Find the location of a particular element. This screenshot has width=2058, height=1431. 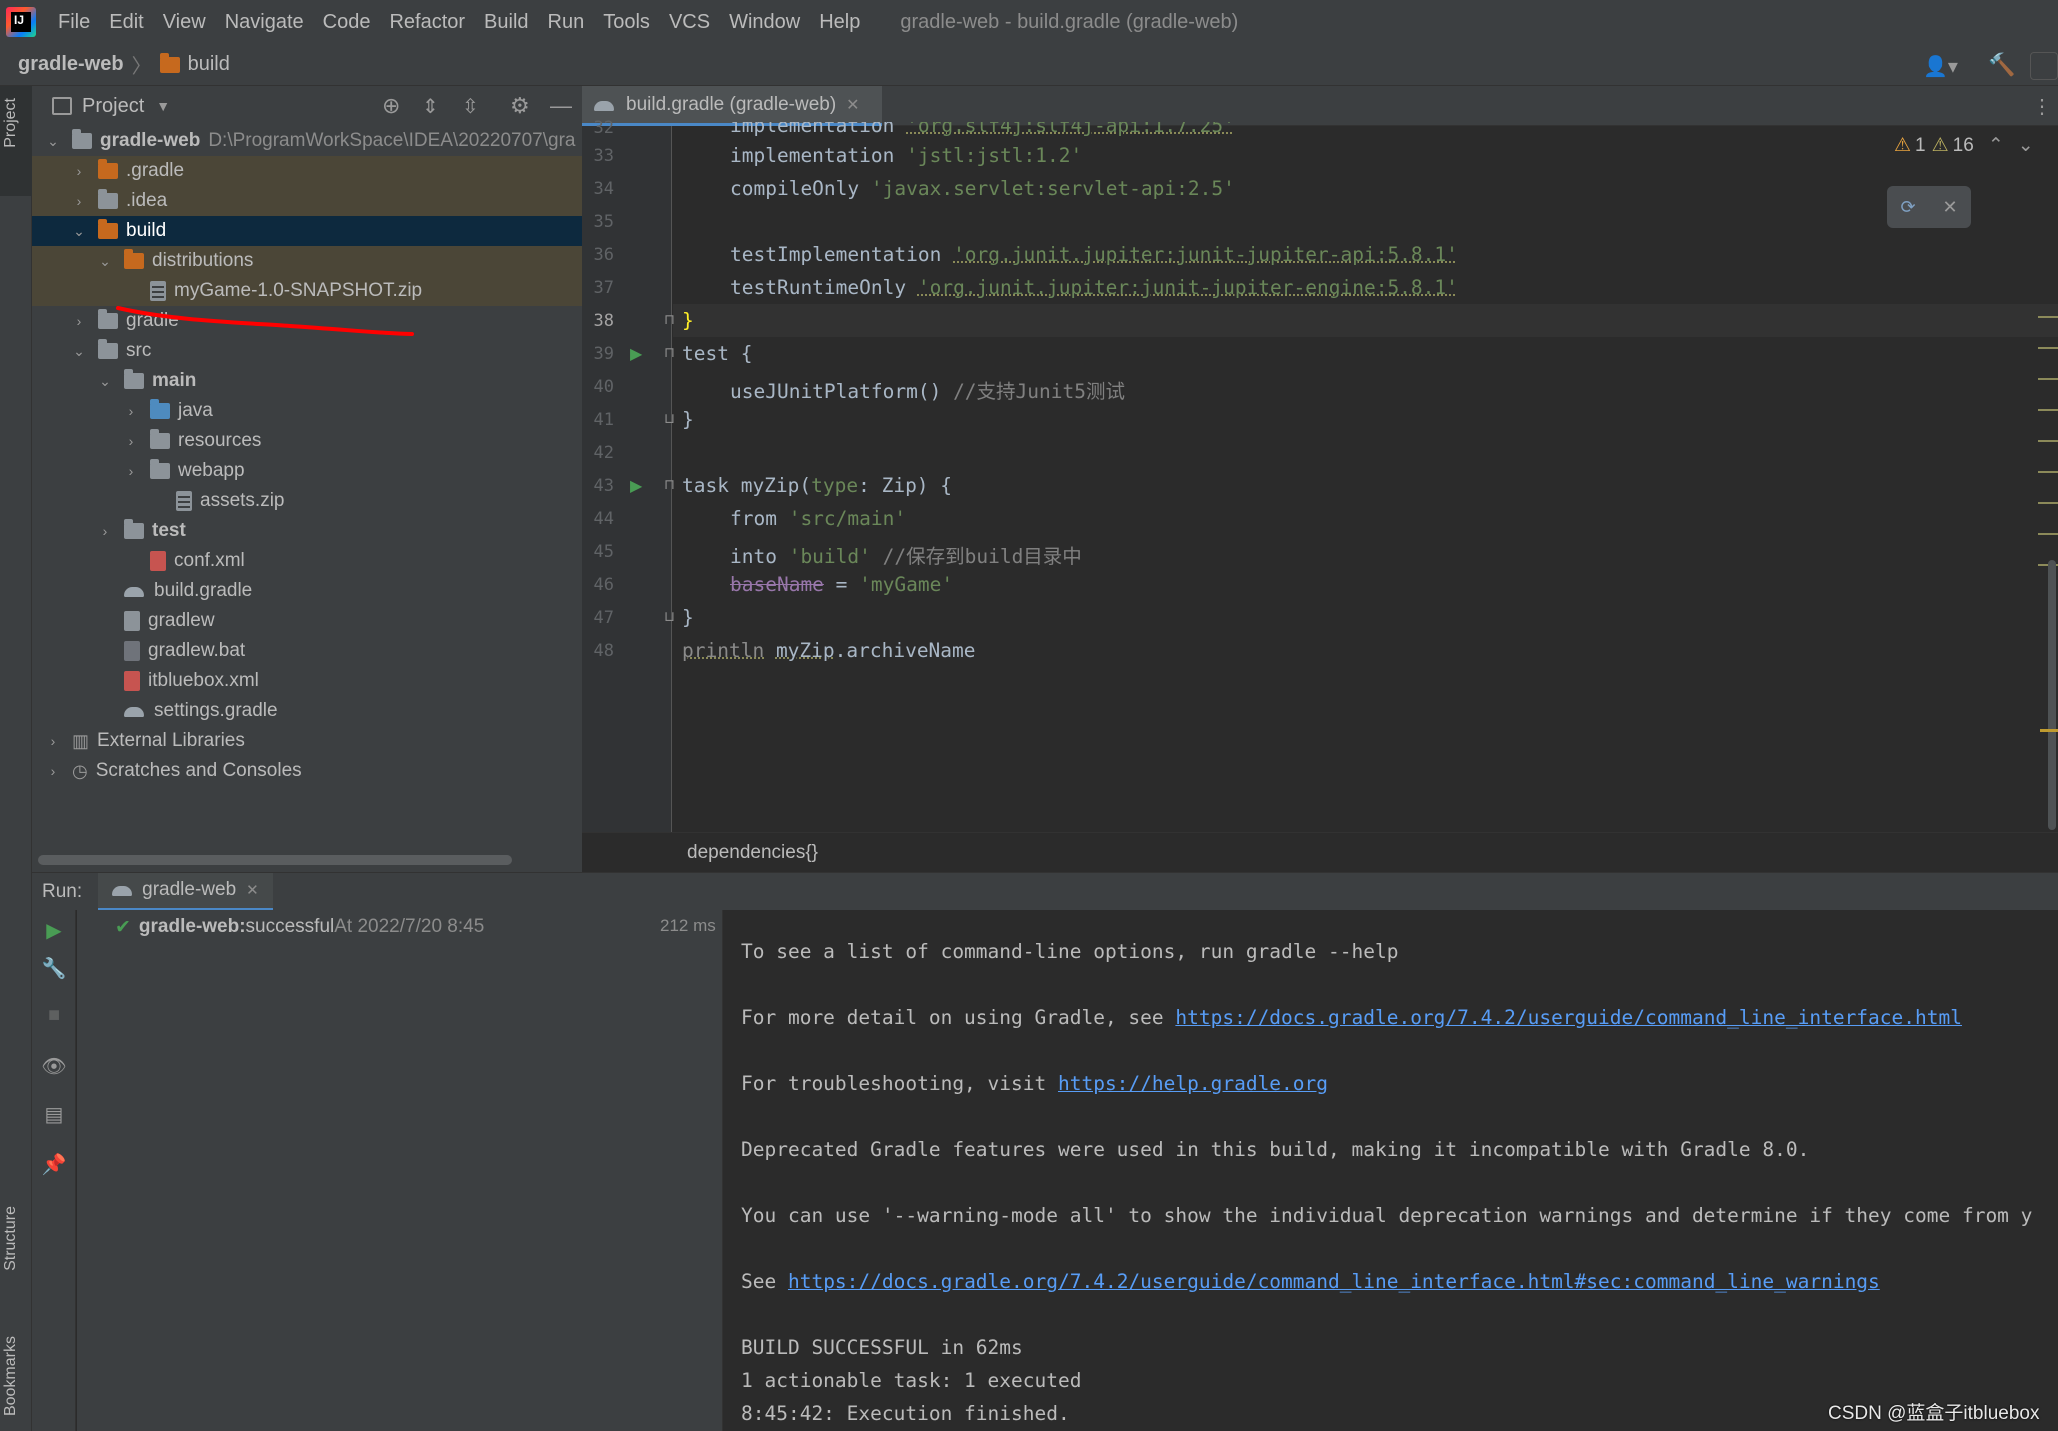

user-icon: 👤▾ is located at coordinates (1940, 66).